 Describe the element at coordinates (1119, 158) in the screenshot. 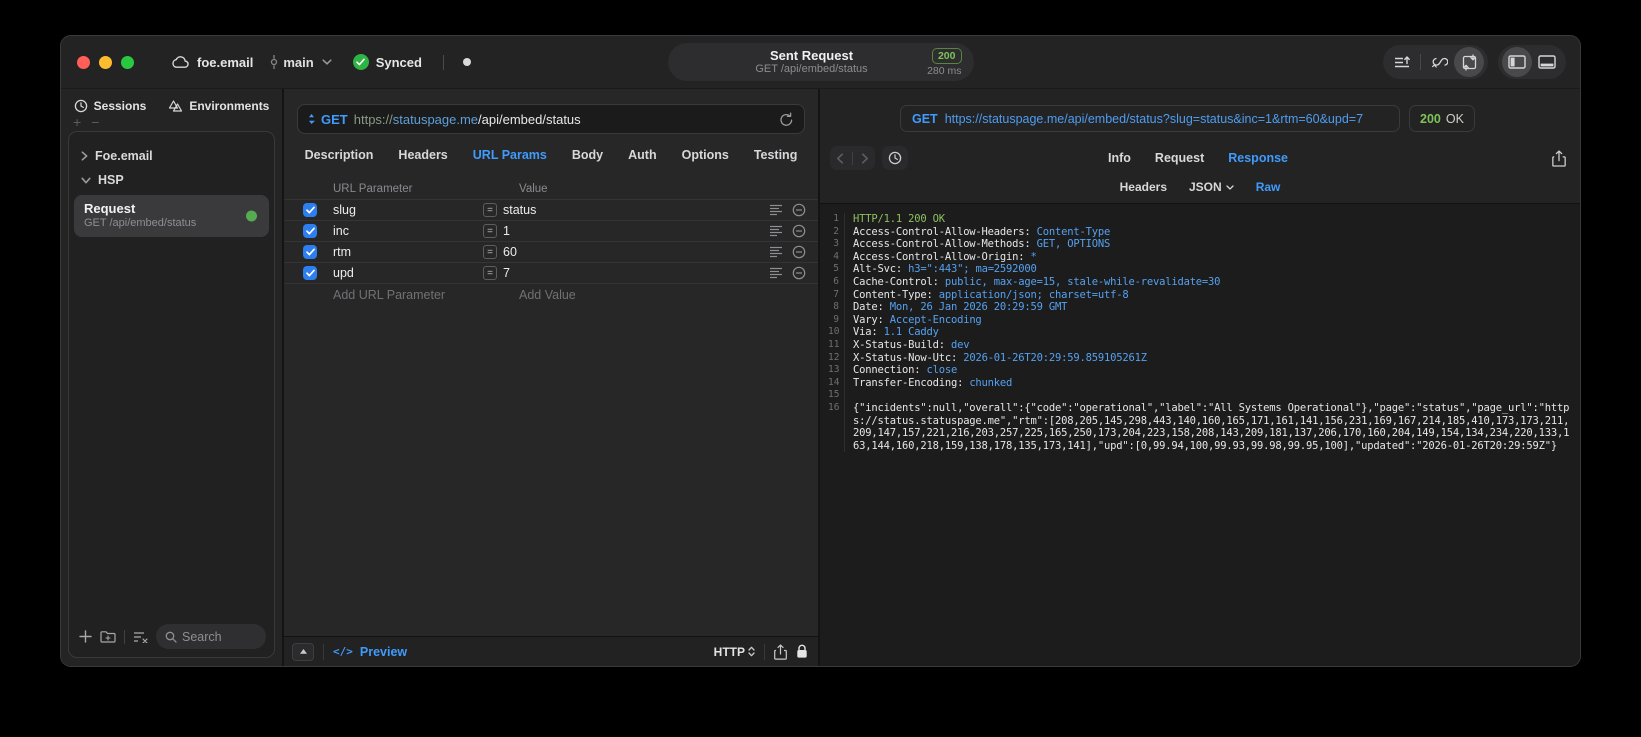

I see `tab-info: Info` at that location.